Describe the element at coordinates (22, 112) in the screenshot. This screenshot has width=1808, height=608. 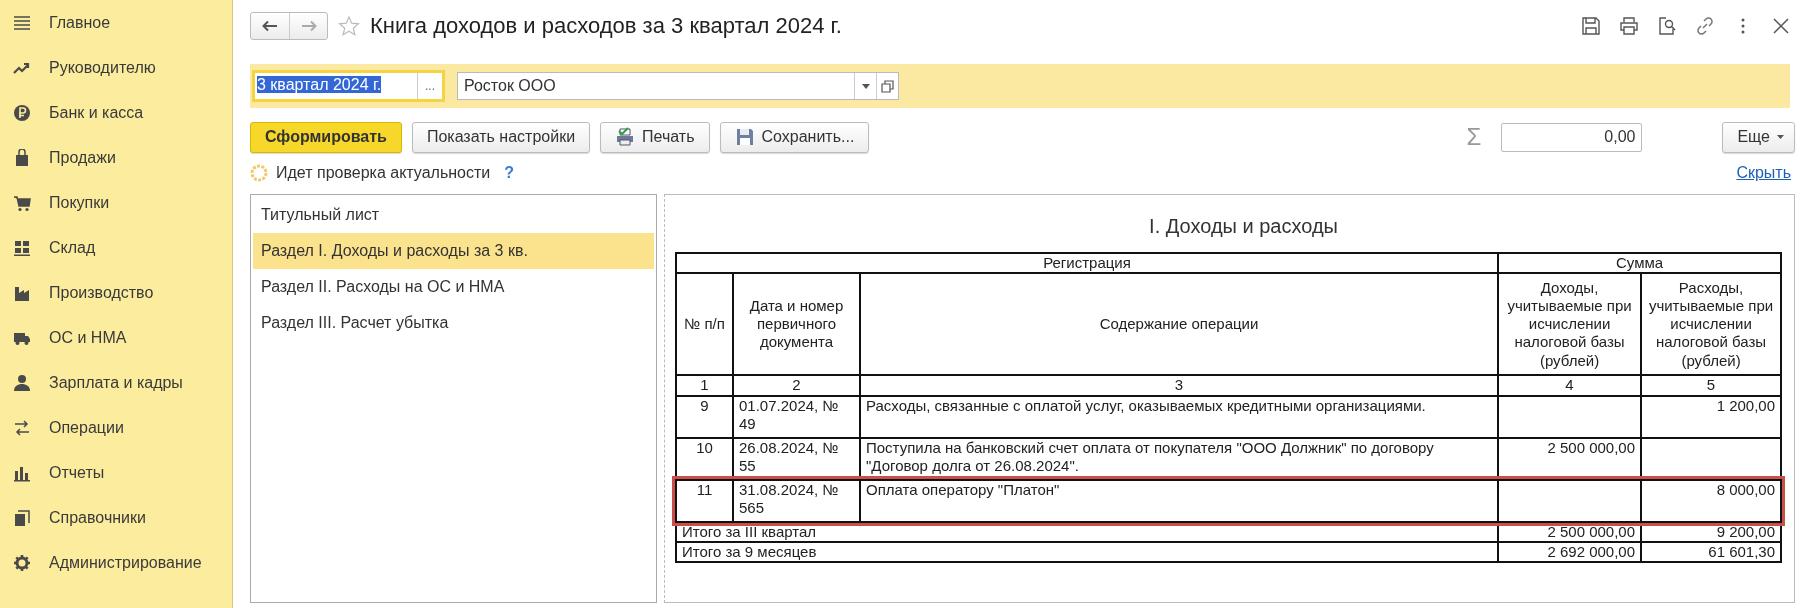
I see `ruble-coin-icon` at that location.